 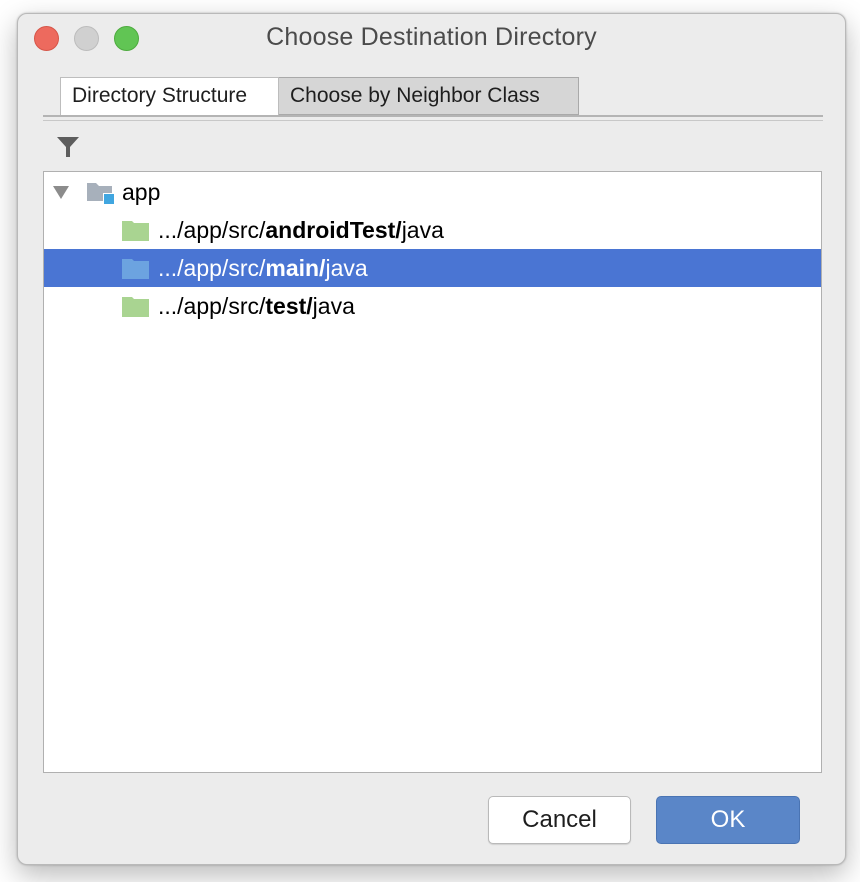 I want to click on tree-row-main: .../app/src/main/java, so click(x=432, y=268).